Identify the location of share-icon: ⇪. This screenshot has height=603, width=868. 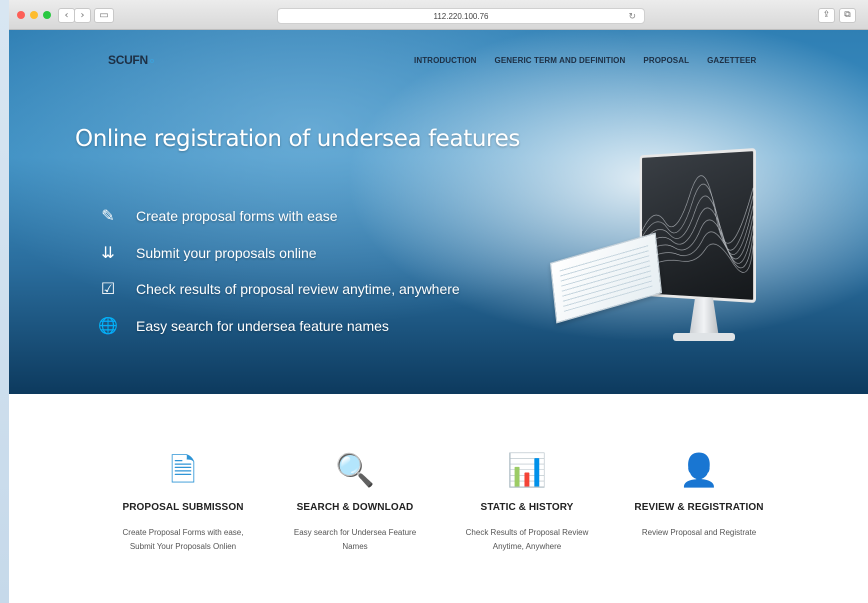
(826, 15).